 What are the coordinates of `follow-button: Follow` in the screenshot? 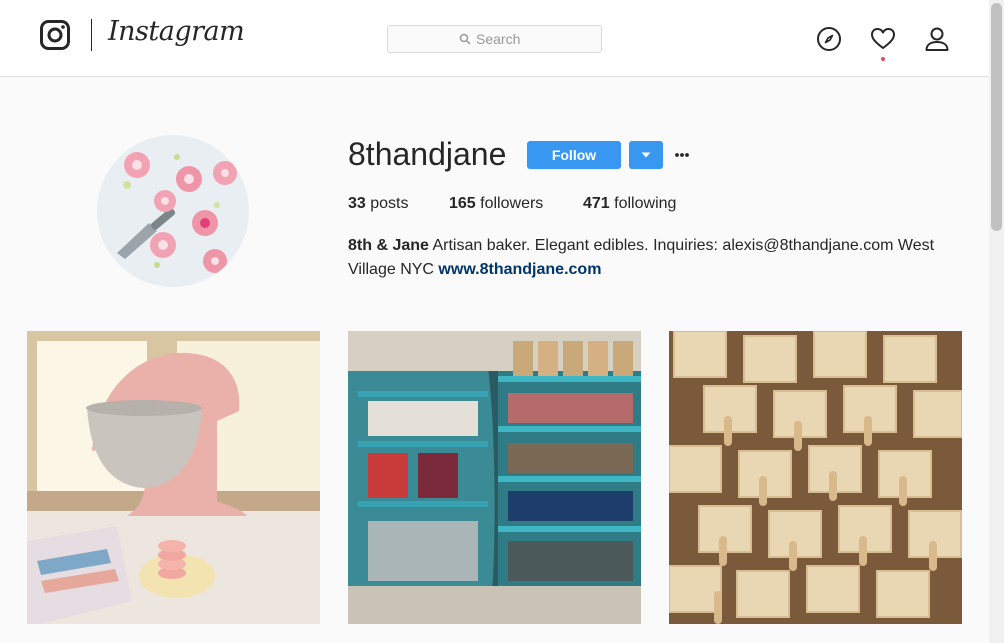 It's located at (574, 155).